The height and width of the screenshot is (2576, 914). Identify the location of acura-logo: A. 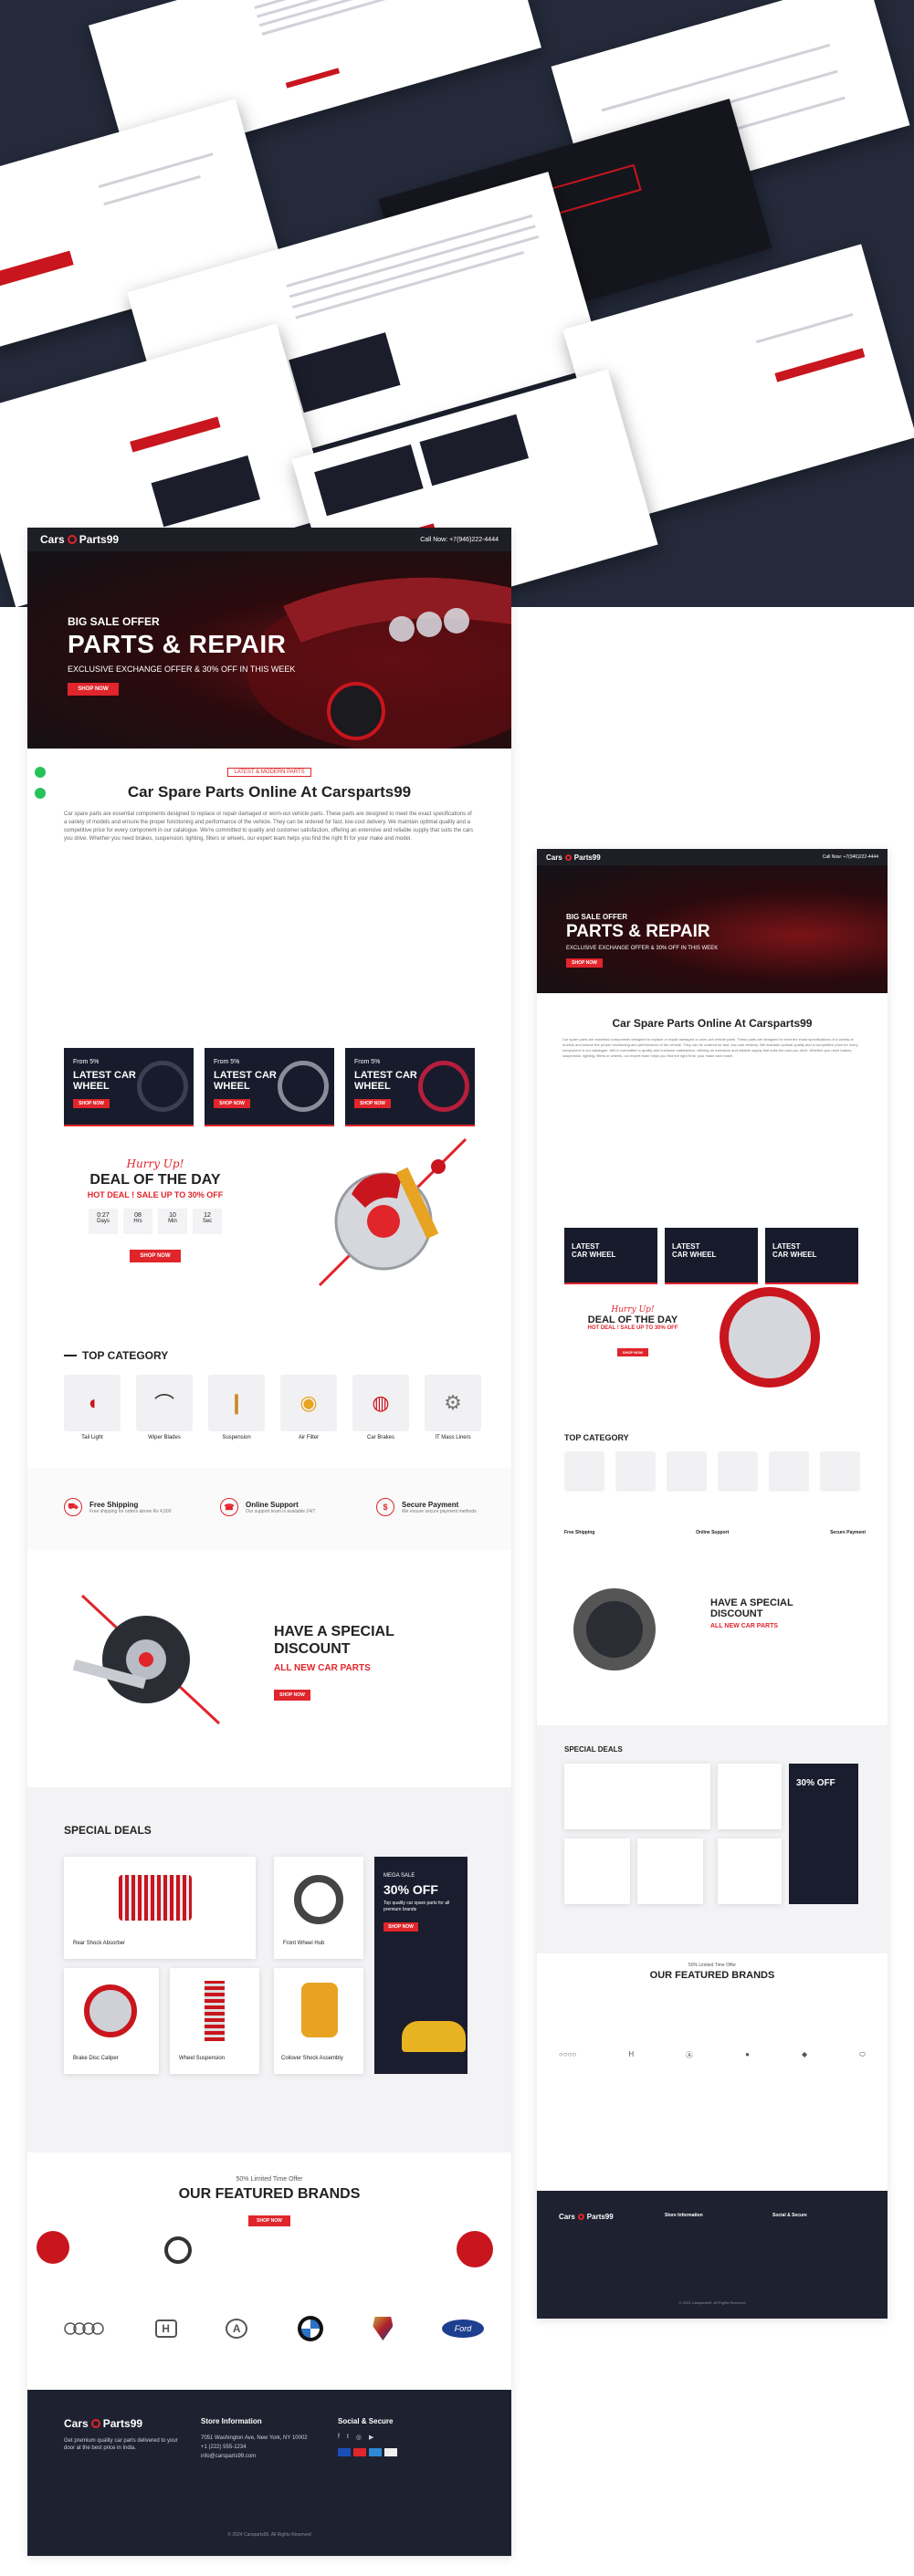
(237, 2329).